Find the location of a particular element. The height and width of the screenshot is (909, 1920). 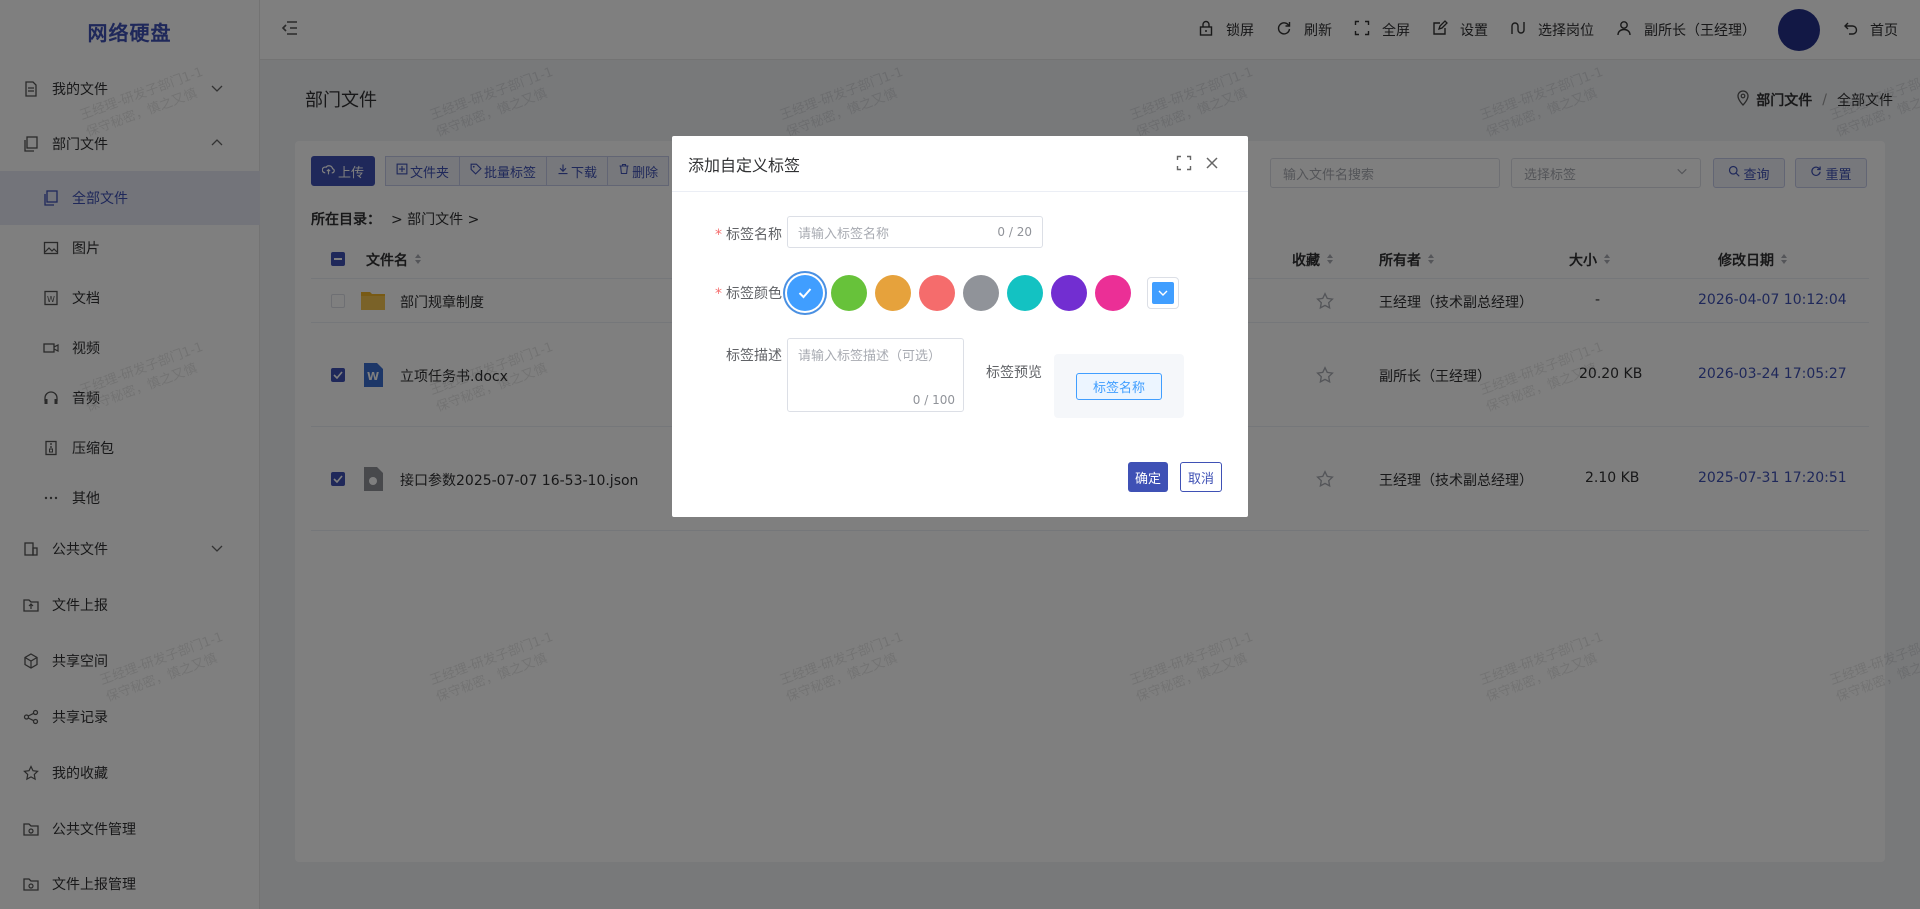

tag-name-input: 请输入标签名称 0 / 20 is located at coordinates (915, 232).